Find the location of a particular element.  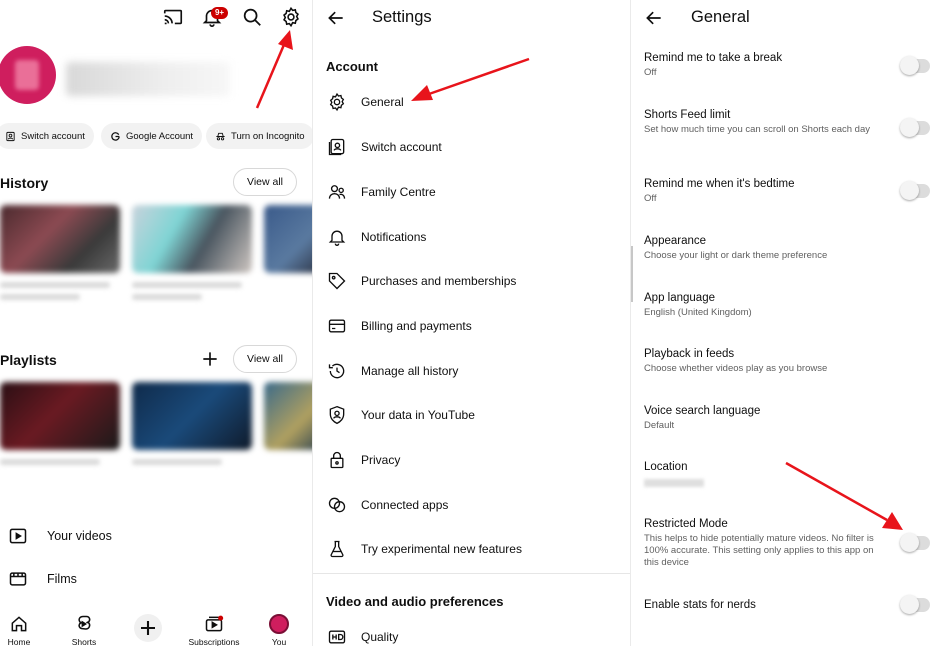

section-divider is located at coordinates (471, 573).